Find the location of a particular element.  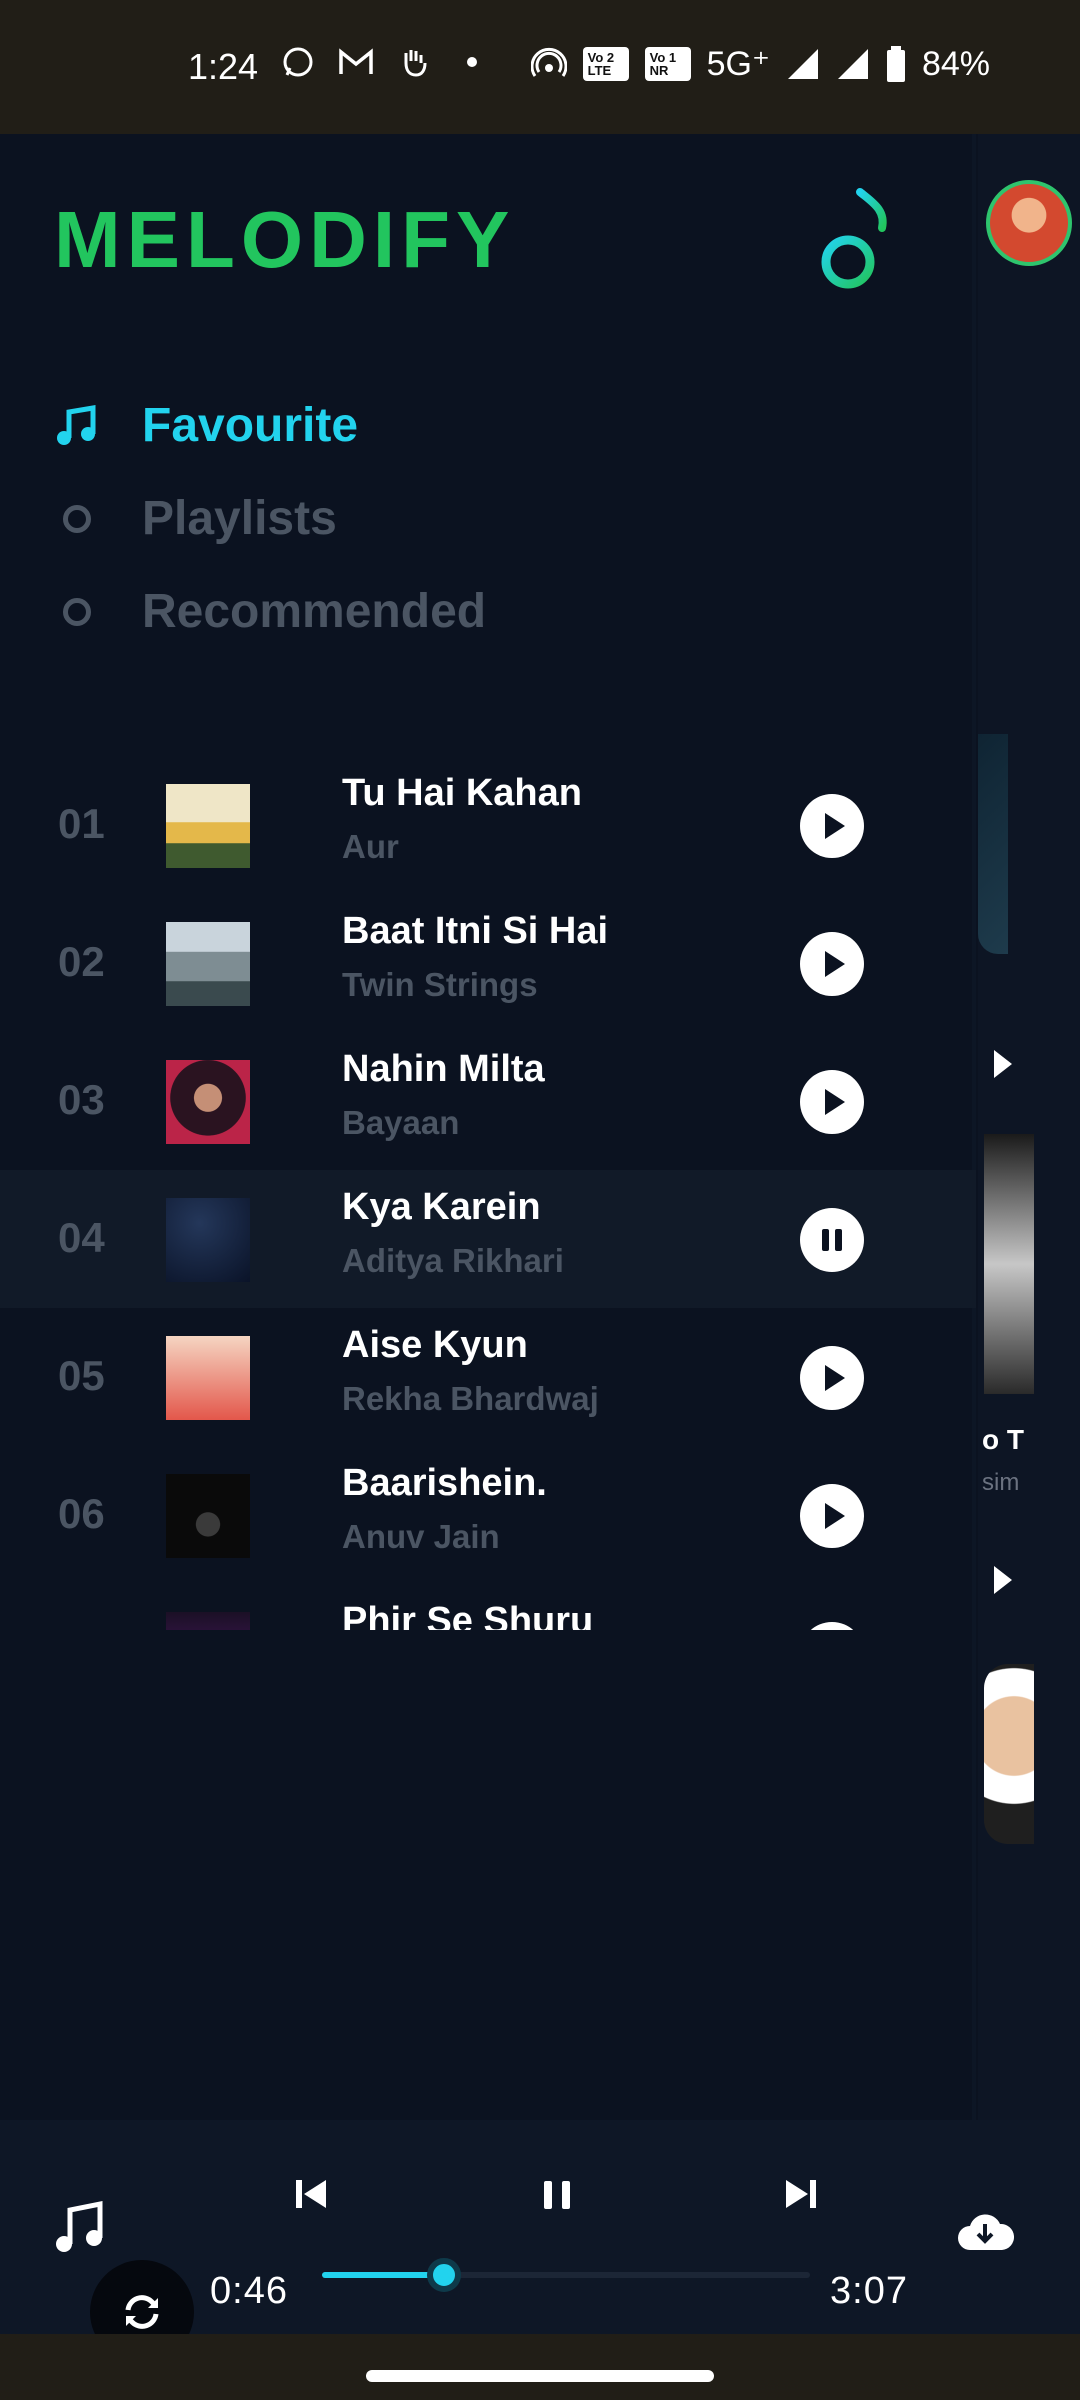

song-title: Nahin Milta is located at coordinates (443, 1069).